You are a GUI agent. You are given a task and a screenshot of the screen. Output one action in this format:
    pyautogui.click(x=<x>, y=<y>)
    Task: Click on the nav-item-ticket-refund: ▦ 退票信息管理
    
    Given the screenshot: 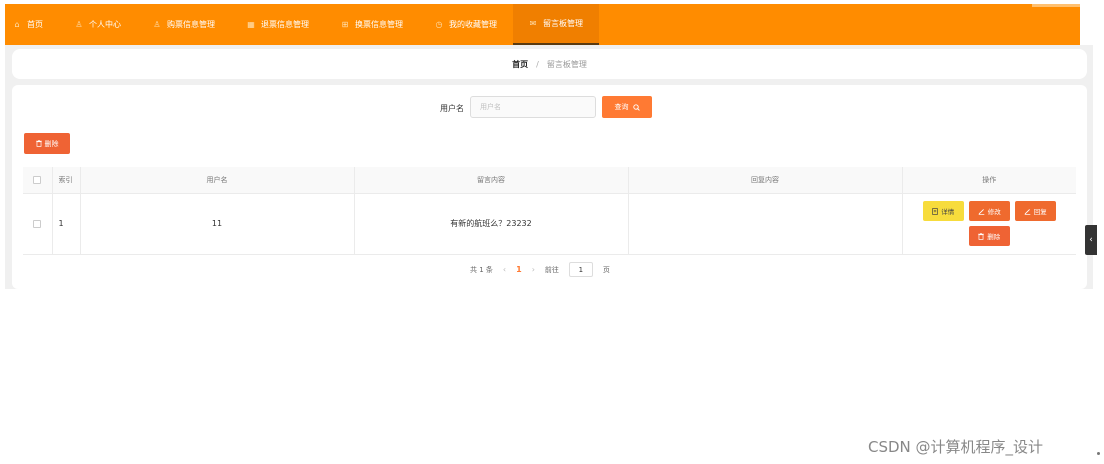 What is the action you would take?
    pyautogui.click(x=278, y=24)
    